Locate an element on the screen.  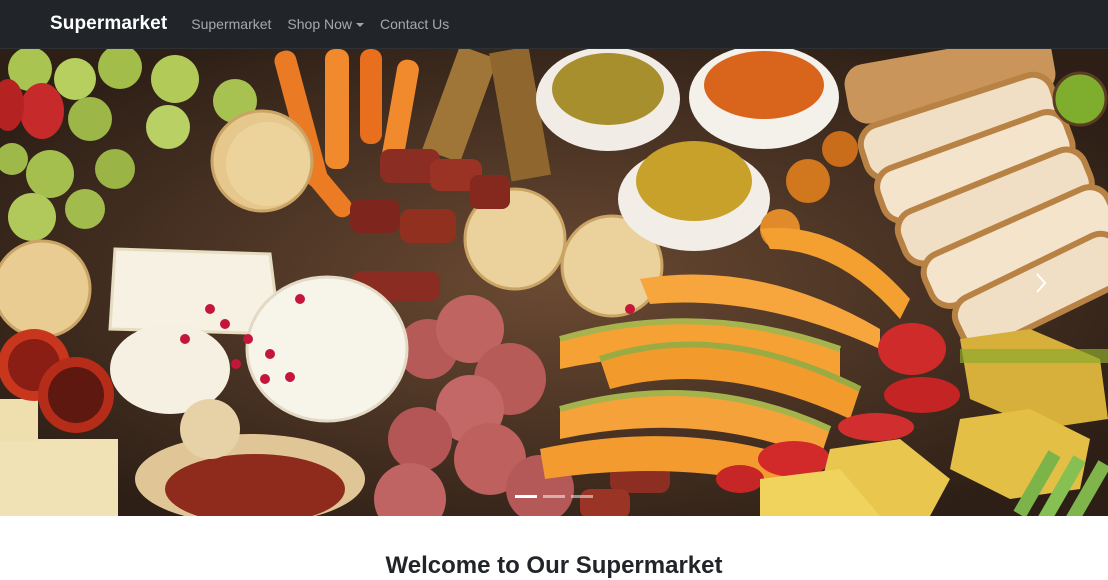
nav-link-label: Shop Now is located at coordinates (320, 24).